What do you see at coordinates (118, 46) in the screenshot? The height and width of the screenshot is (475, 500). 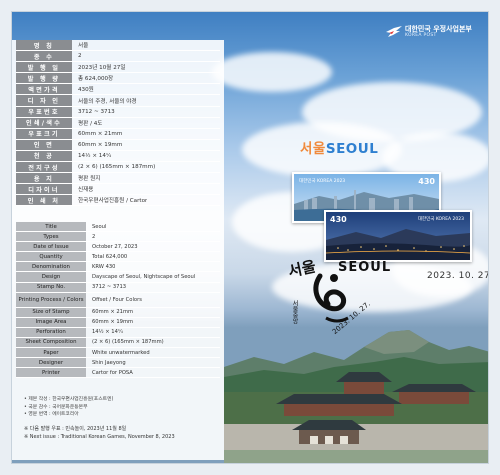 I see `kr-spec-row: 명 칭 서울` at bounding box center [118, 46].